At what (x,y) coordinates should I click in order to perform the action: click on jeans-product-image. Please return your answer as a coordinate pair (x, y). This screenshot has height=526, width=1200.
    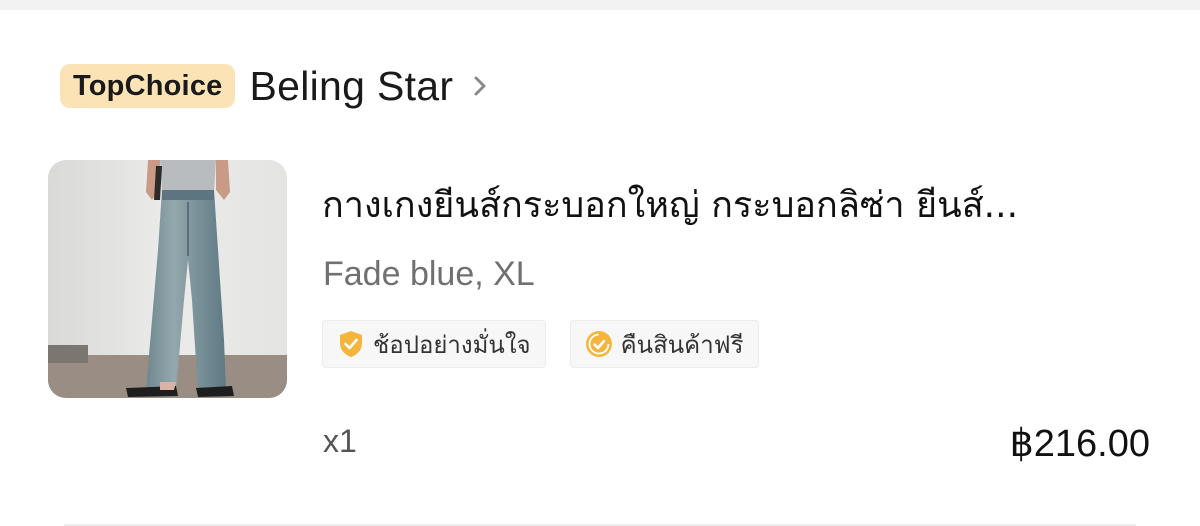
    Looking at the image, I should click on (167, 279).